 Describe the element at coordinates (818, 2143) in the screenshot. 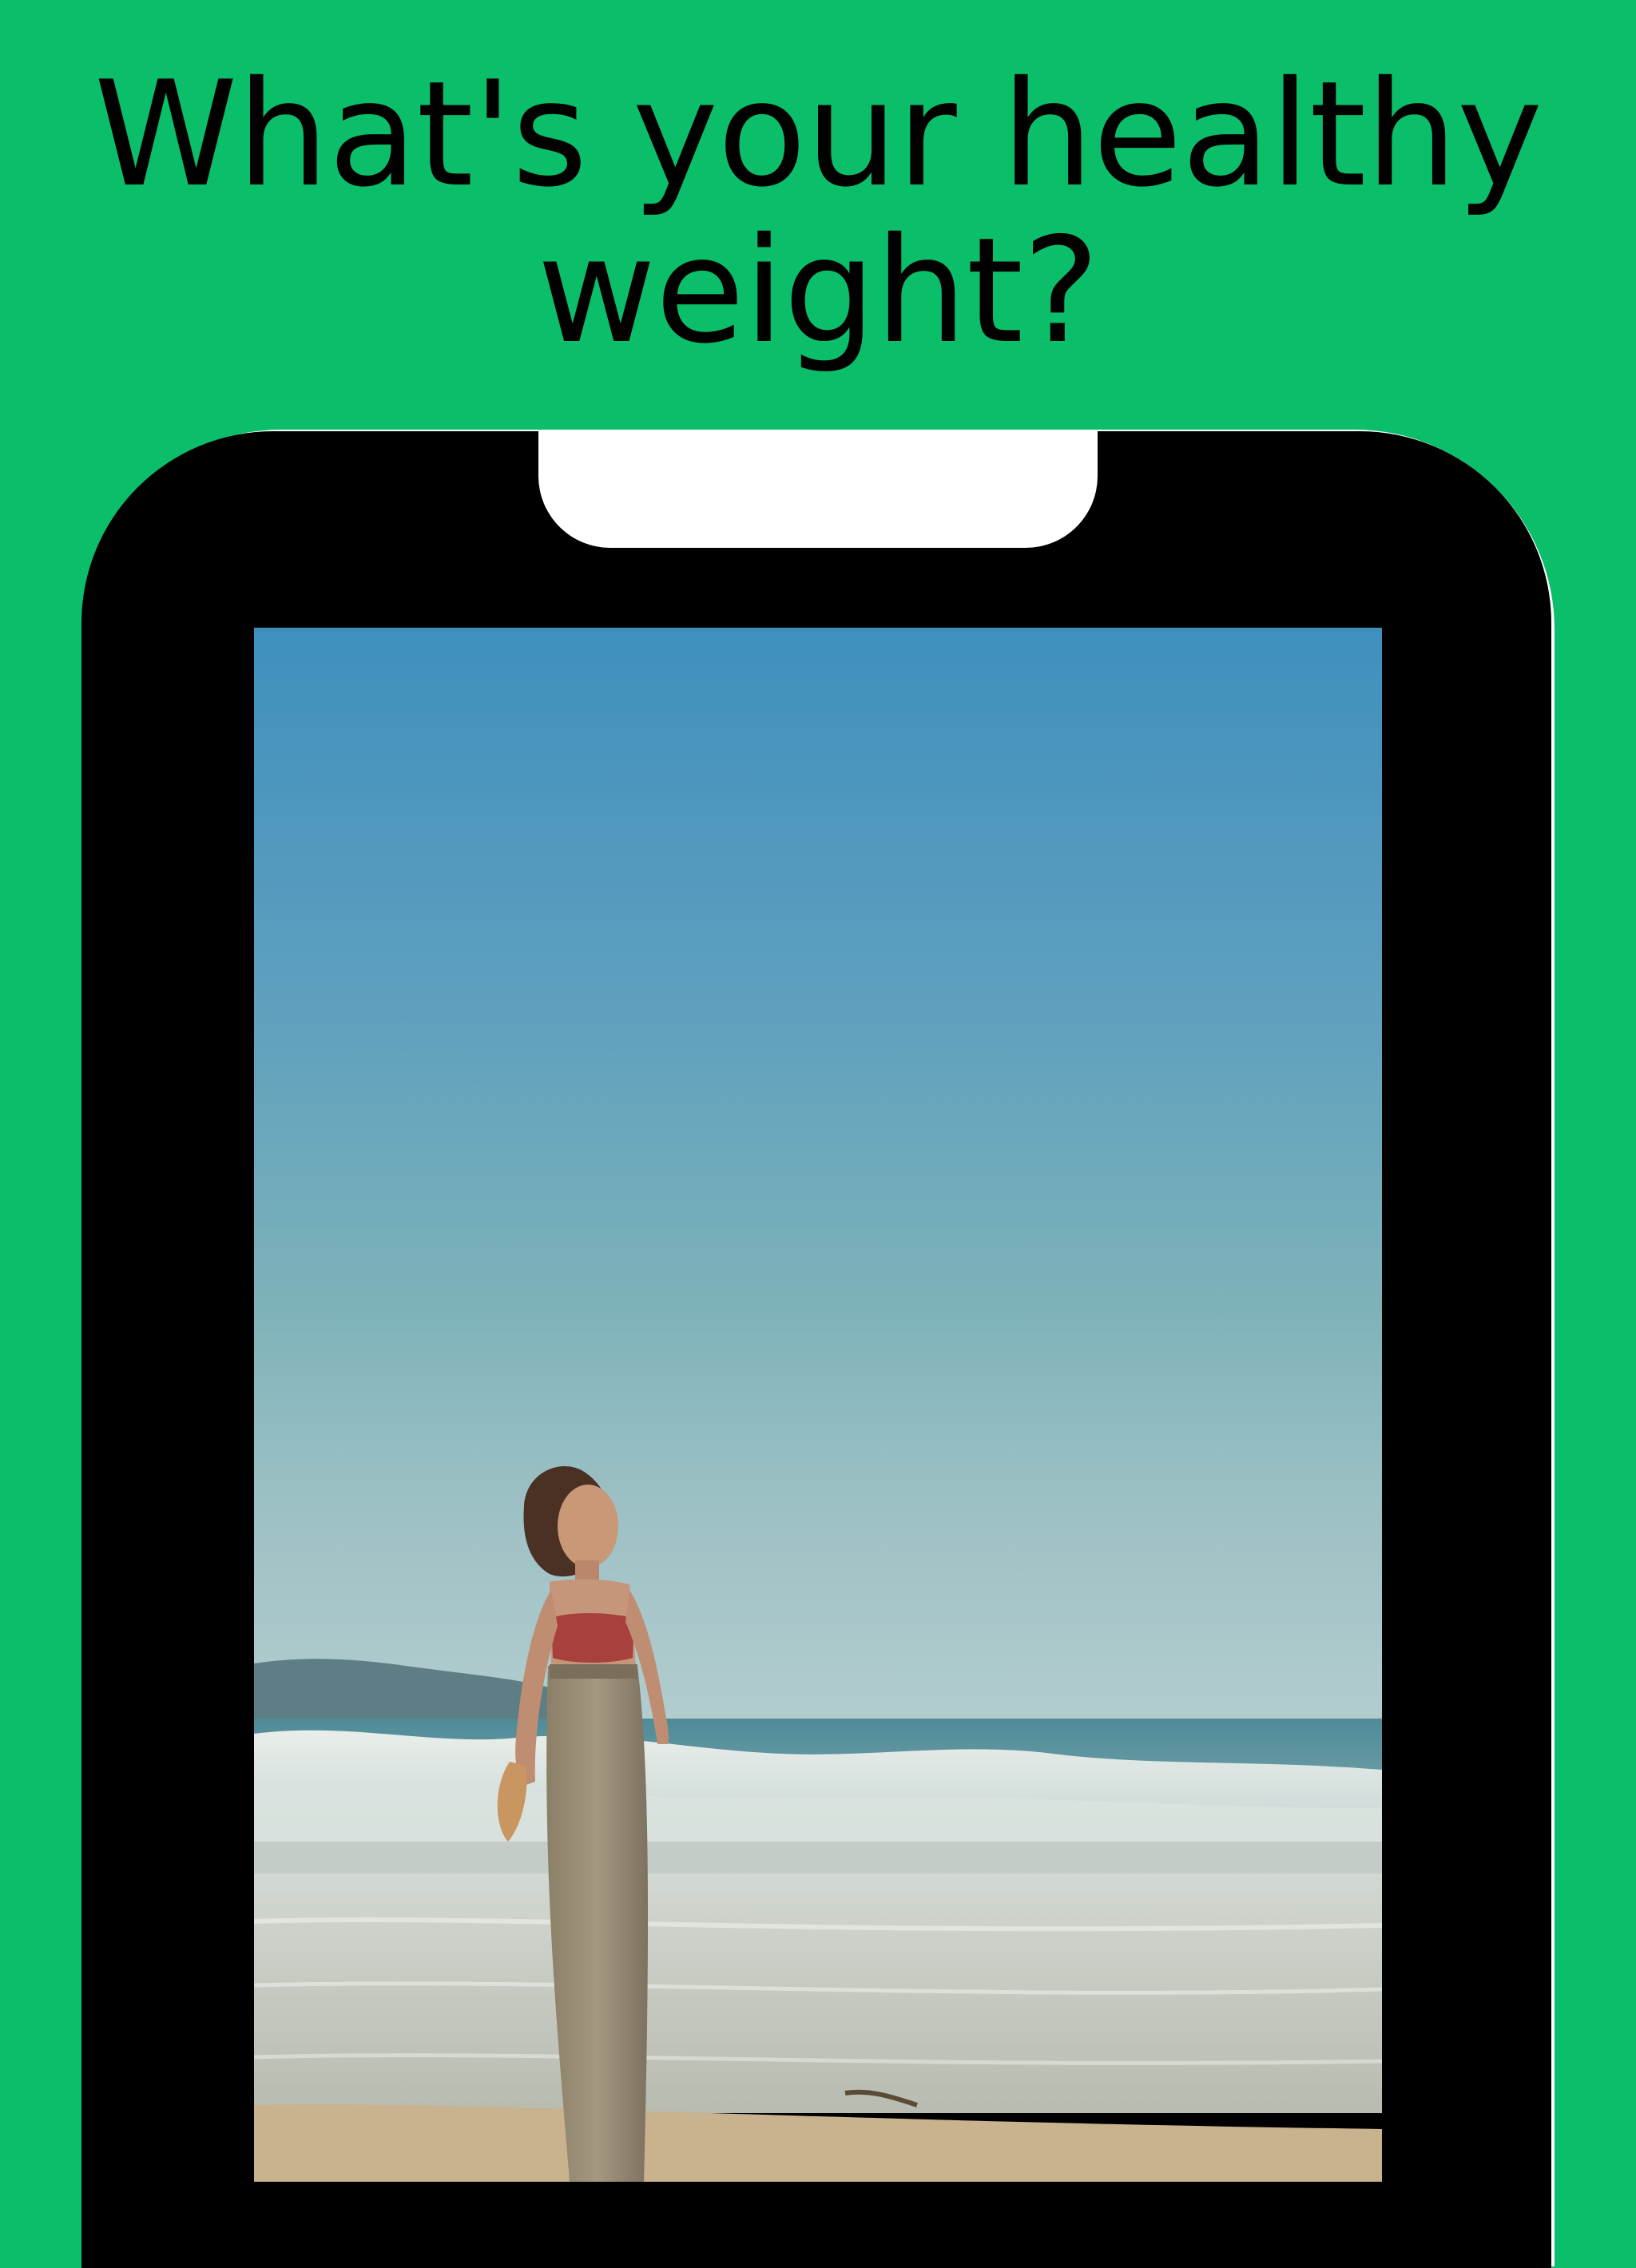

I see `sand` at that location.